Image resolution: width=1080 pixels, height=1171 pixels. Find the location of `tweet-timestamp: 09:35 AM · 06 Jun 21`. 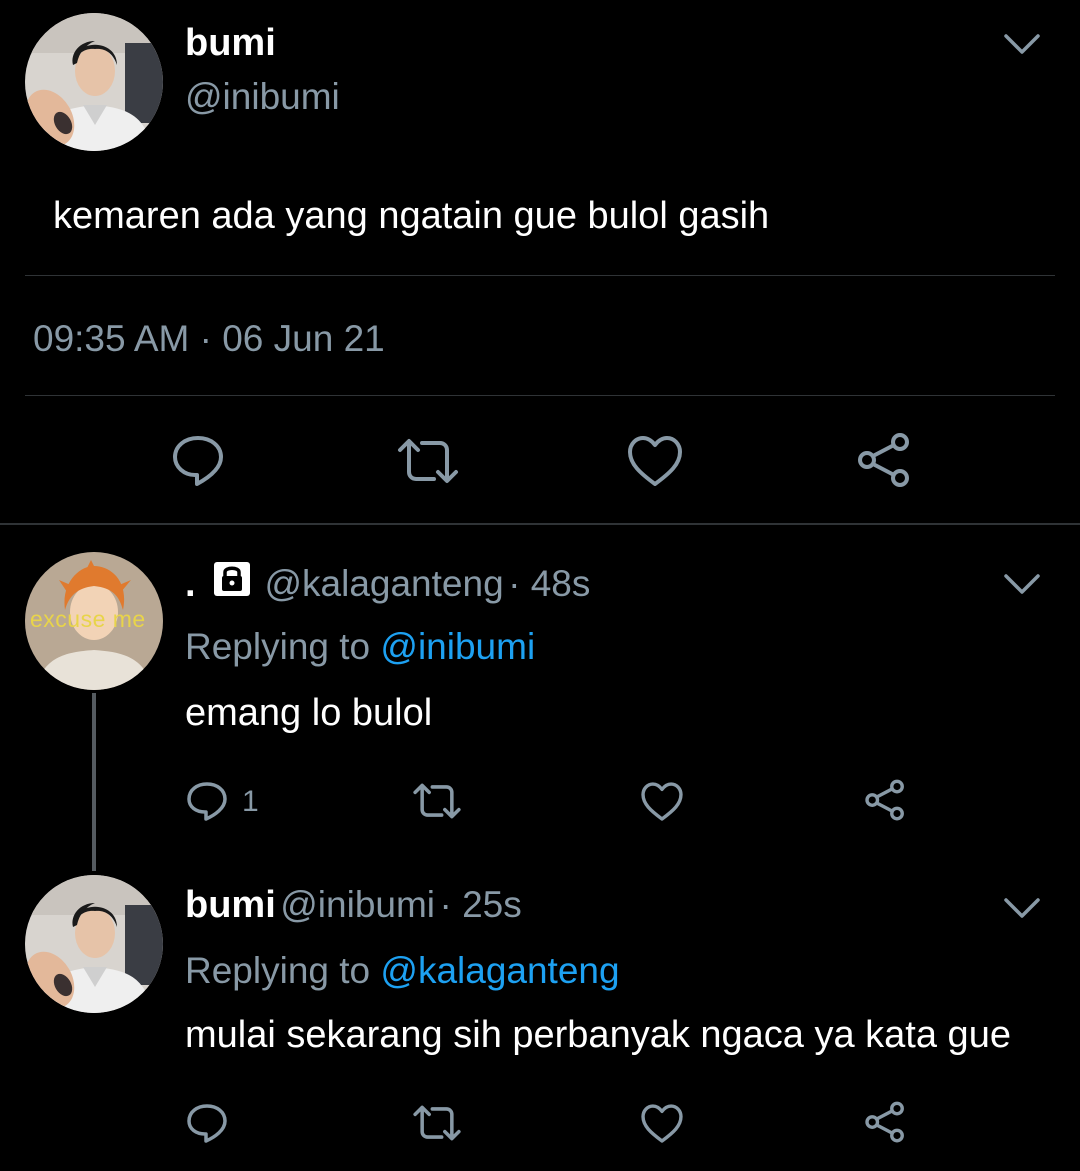

tweet-timestamp: 09:35 AM · 06 Jun 21 is located at coordinates (209, 338).